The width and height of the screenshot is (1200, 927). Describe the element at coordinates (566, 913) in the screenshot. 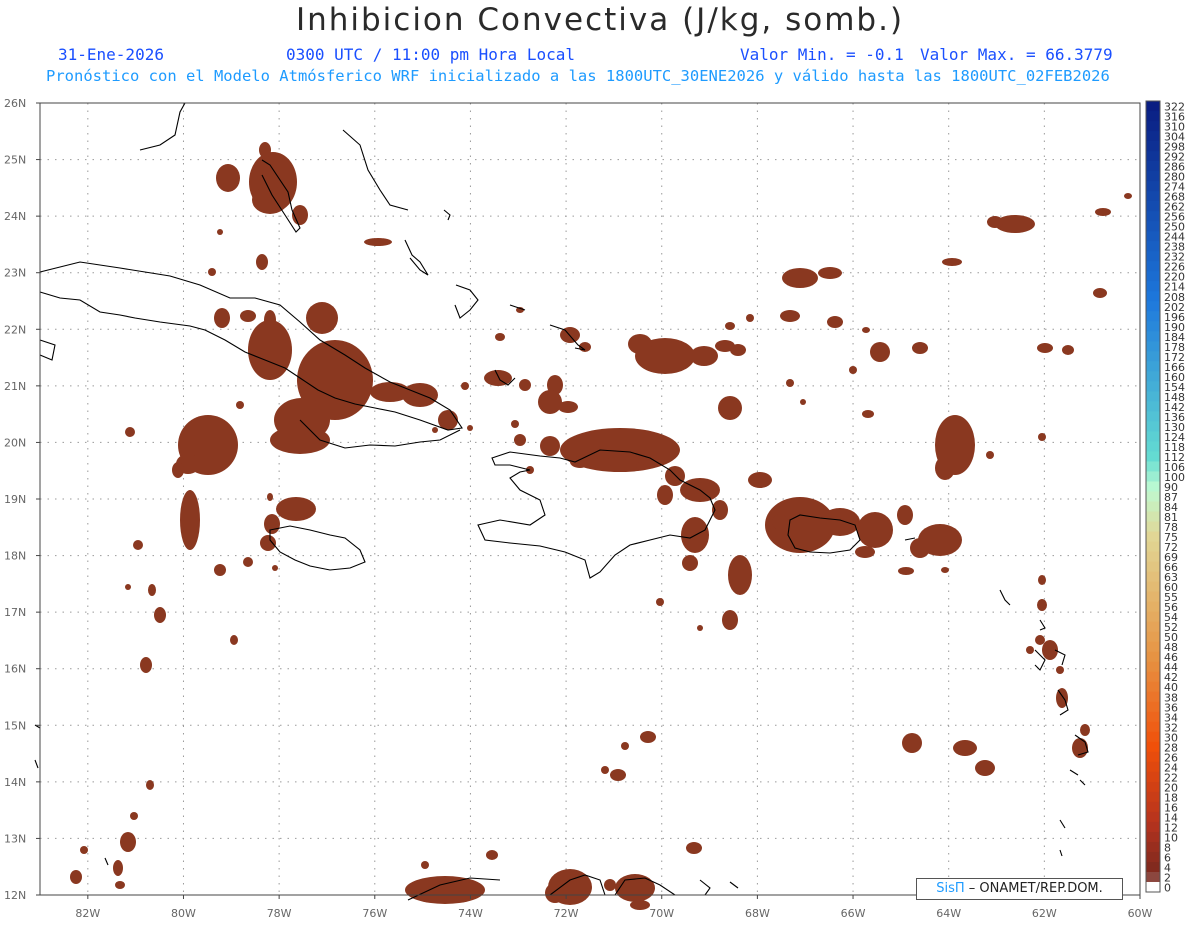

I see `lon-tick-label: 72W` at that location.